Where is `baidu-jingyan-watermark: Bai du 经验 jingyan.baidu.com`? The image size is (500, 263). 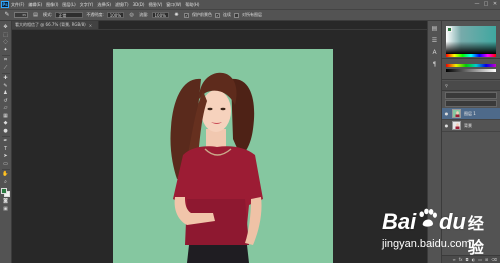
baidu-jingyan-watermark: Bai du 经验 jingyan.baidu.com is located at coordinates (439, 234).